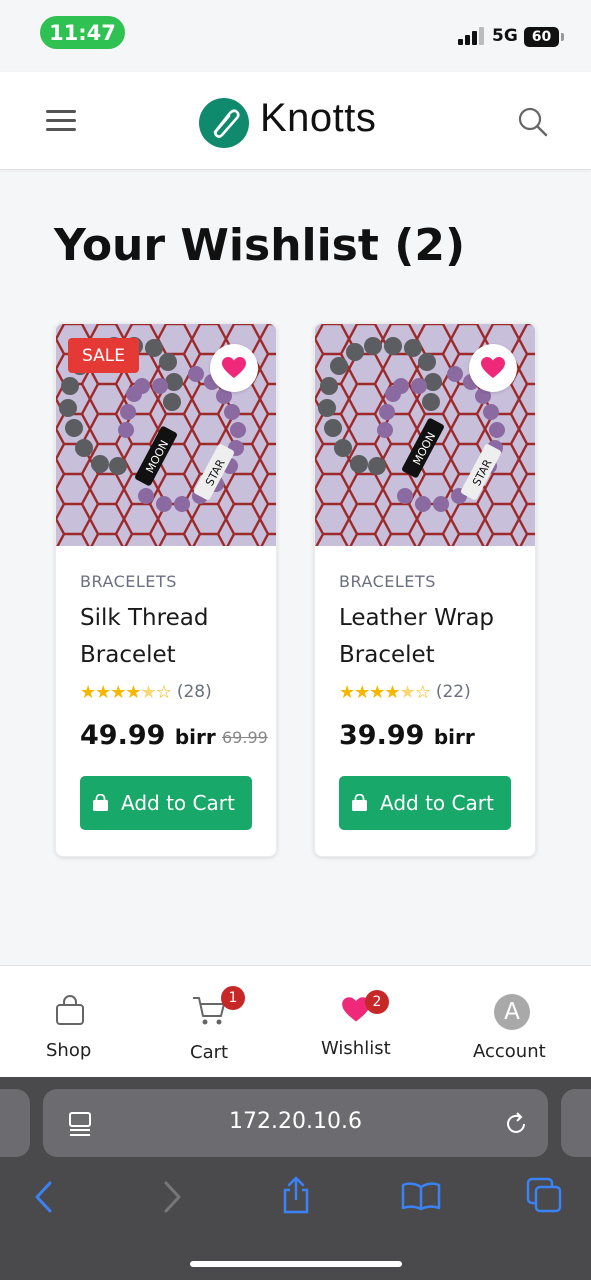 The image size is (591, 1280). Describe the element at coordinates (562, 37) in the screenshot. I see `battery-tip` at that location.